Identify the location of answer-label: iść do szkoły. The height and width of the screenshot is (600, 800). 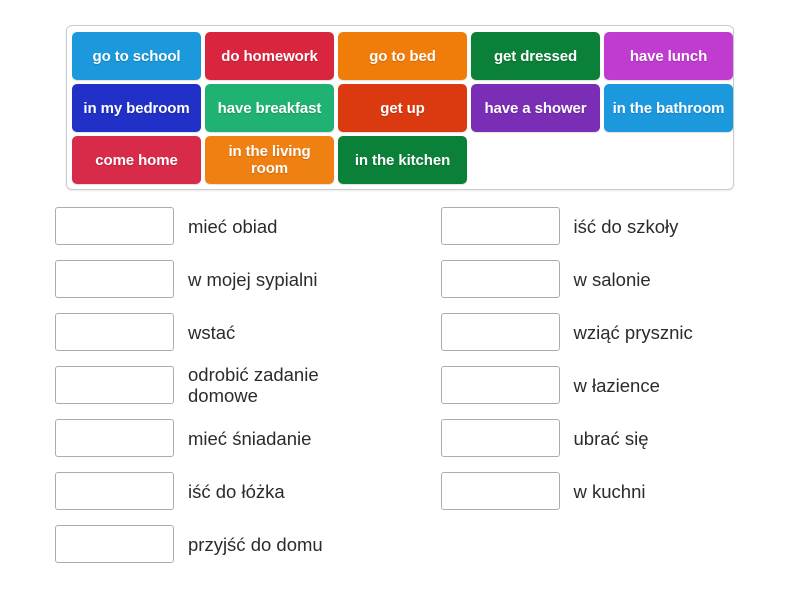
(626, 226).